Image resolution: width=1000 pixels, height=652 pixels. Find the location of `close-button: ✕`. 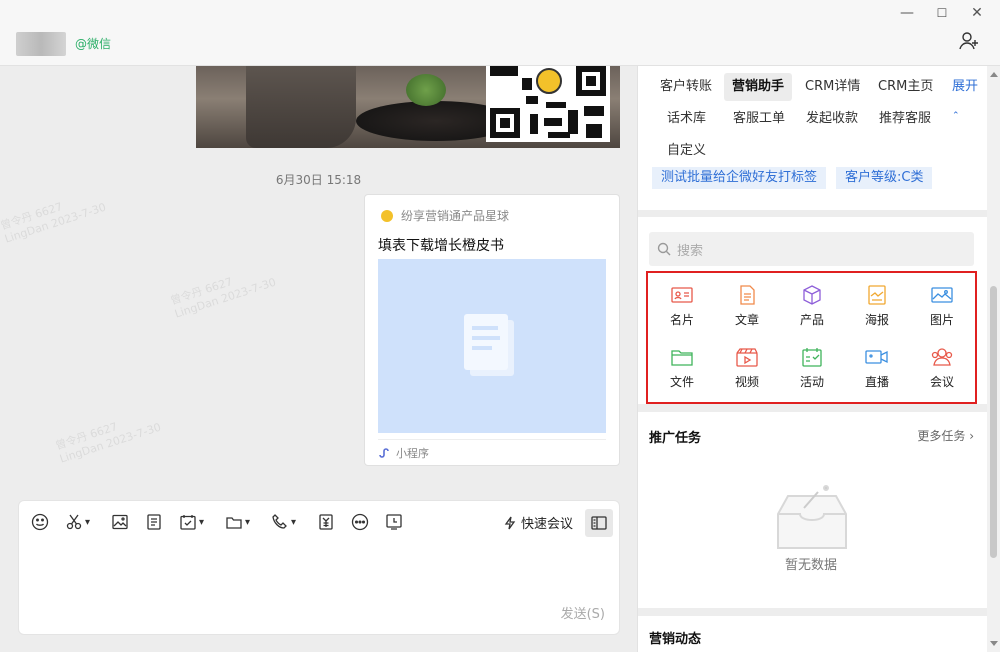

close-button: ✕ is located at coordinates (977, 13).